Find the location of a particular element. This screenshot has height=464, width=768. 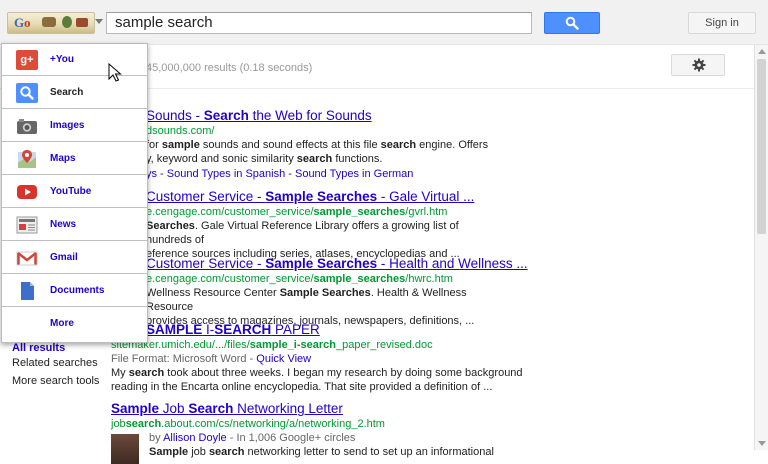

gear-icon is located at coordinates (699, 65).